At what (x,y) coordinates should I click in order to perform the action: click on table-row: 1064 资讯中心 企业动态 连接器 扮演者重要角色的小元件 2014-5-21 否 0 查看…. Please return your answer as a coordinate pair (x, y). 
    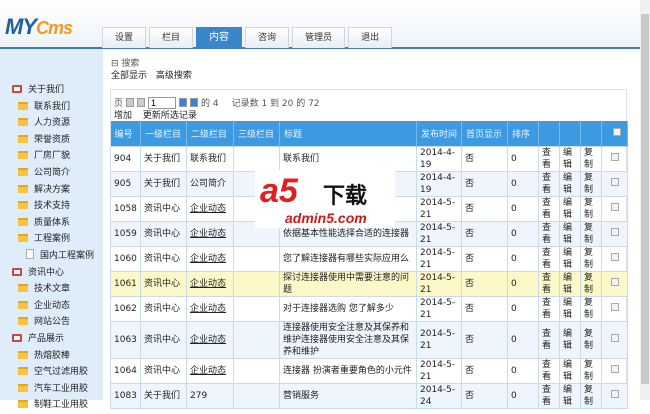
    Looking at the image, I should click on (369, 370).